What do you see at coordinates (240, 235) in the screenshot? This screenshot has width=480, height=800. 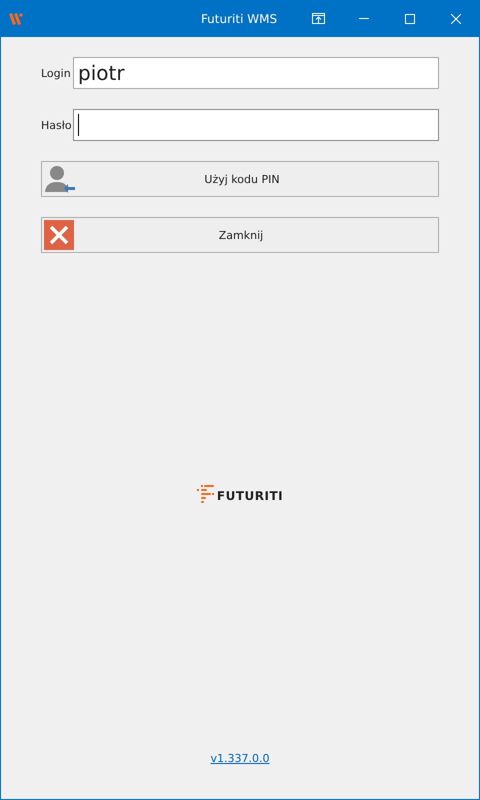 I see `close-button: Zamknij` at bounding box center [240, 235].